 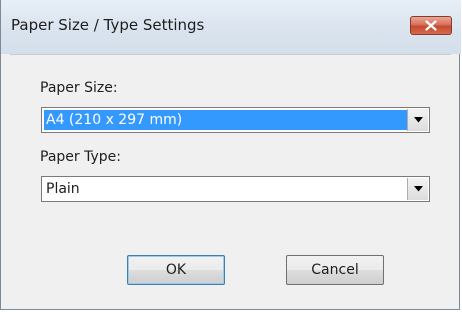 I want to click on close-button, so click(x=431, y=25).